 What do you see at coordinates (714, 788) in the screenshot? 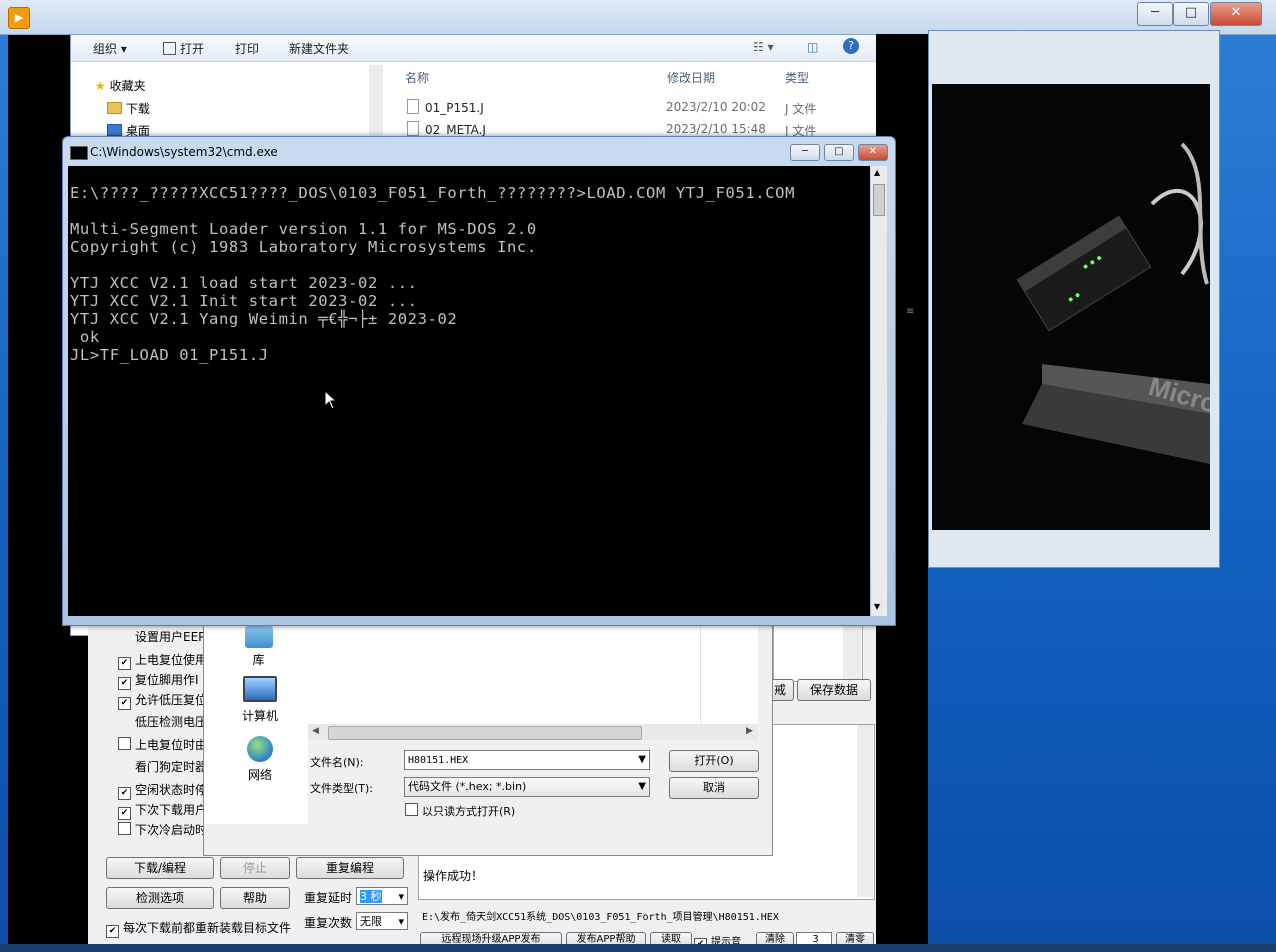
I see `cancel-button: 取消` at bounding box center [714, 788].